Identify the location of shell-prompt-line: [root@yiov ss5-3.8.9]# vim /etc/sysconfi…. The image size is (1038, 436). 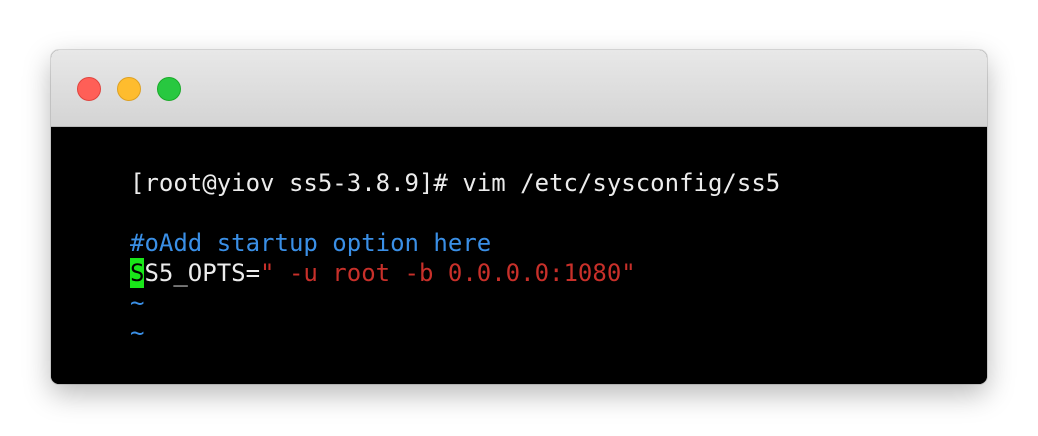
(455, 183).